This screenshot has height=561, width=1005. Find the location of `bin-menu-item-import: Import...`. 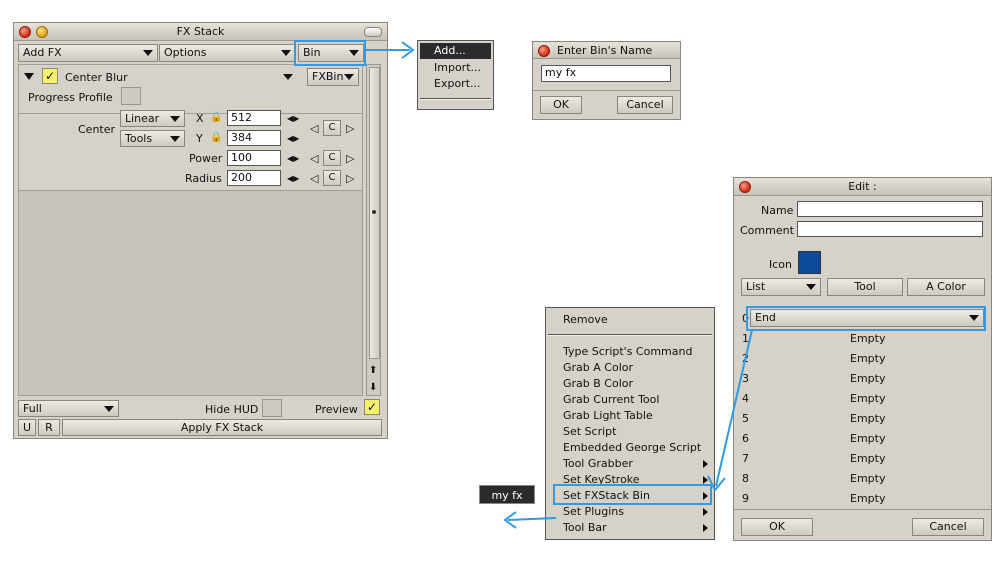

bin-menu-item-import: Import... is located at coordinates (455, 68).